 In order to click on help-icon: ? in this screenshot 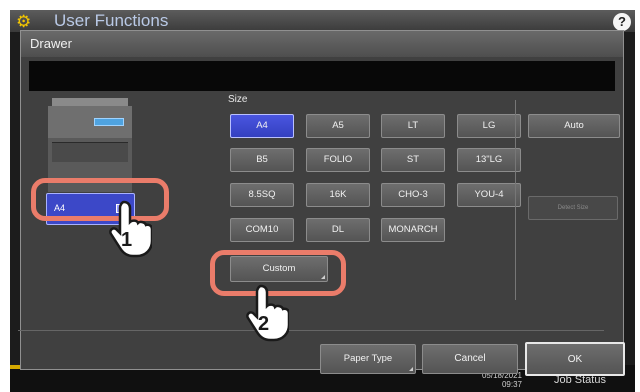, I will do `click(622, 22)`.